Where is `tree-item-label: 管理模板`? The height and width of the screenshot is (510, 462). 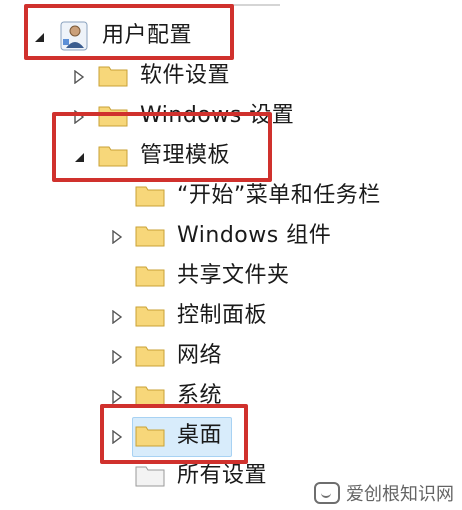
tree-item-label: 管理模板 is located at coordinates (185, 156).